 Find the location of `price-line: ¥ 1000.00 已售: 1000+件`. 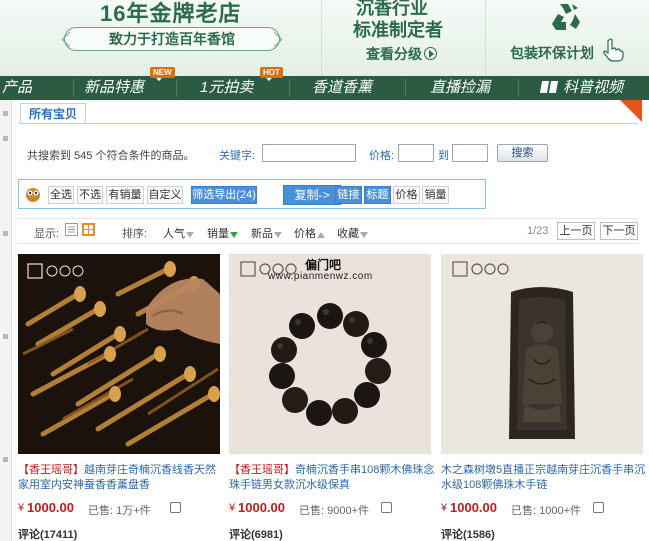

price-line: ¥ 1000.00 已售: 1000+件 is located at coordinates (542, 508).